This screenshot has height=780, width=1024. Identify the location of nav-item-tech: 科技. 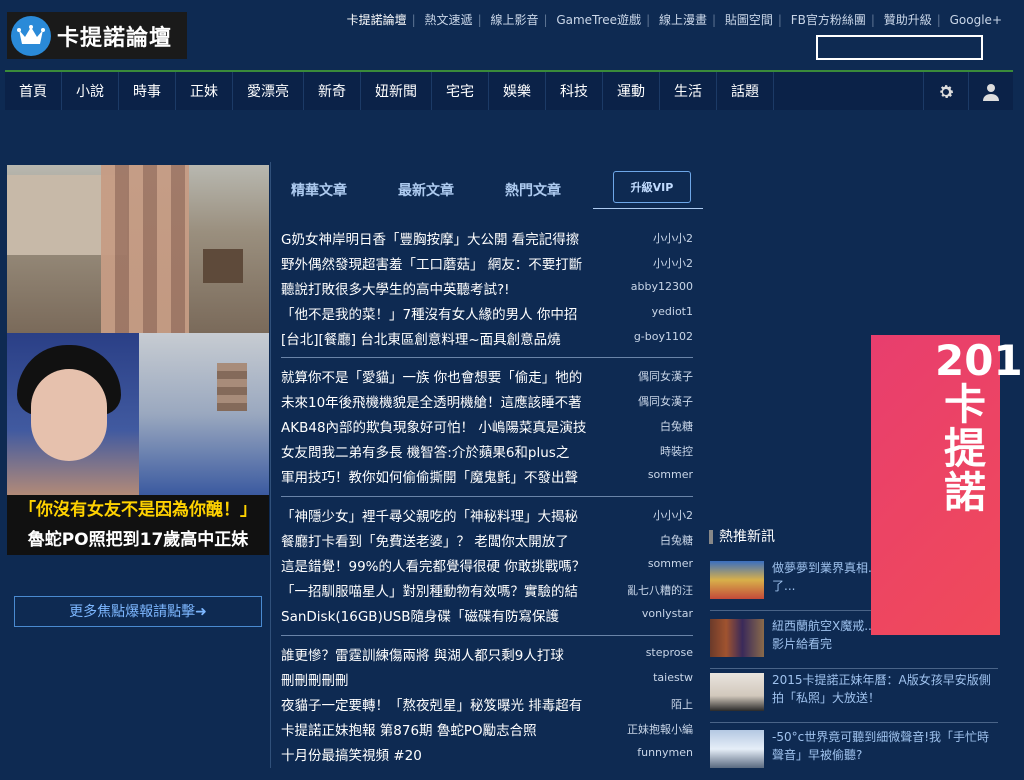
(574, 92).